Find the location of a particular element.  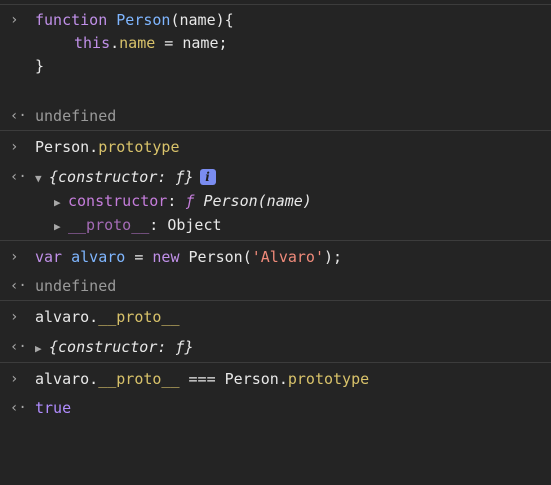

result-value: true is located at coordinates (53, 408).